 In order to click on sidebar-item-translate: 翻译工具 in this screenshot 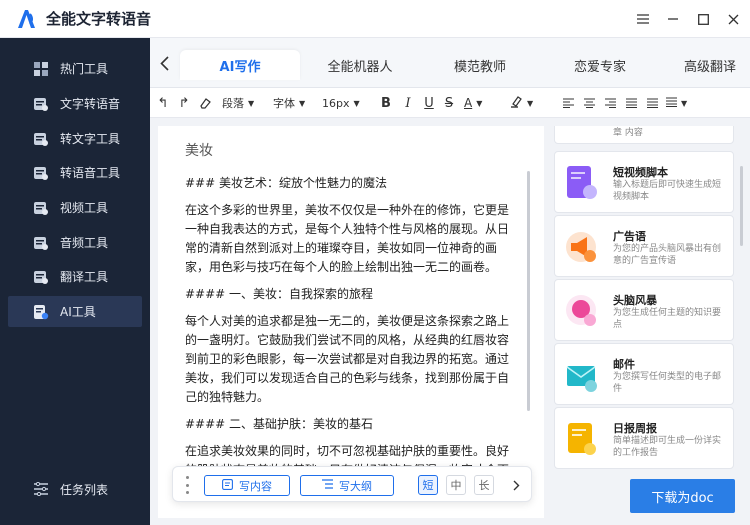, I will do `click(75, 276)`.